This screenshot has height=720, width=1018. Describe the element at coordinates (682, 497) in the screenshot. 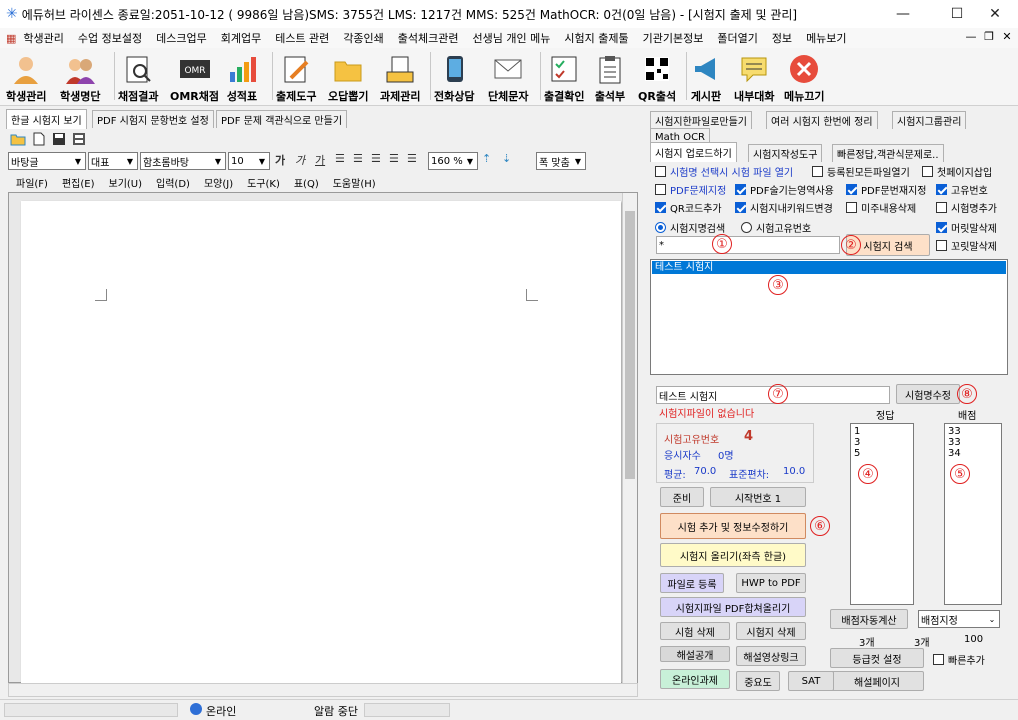

I see `prepare-button: 준비` at that location.